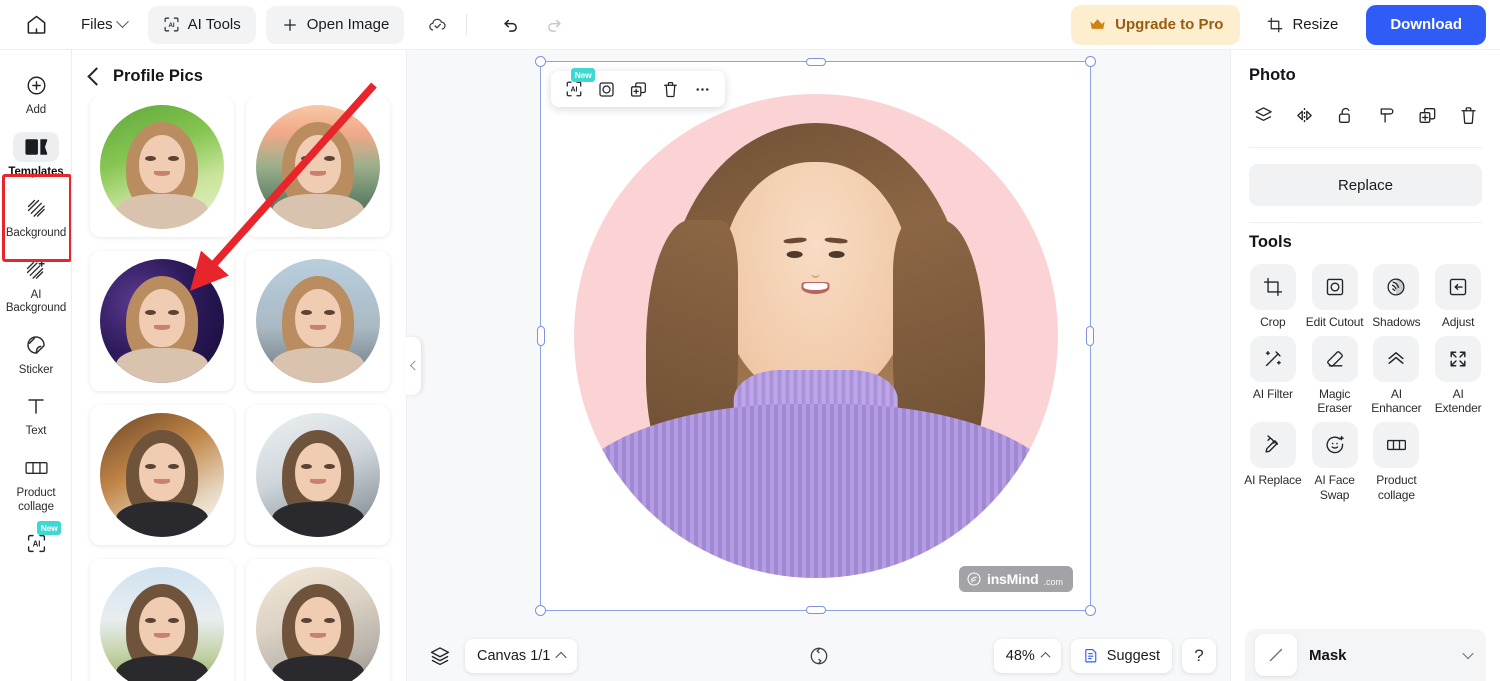 The image size is (1500, 681). Describe the element at coordinates (1458, 298) in the screenshot. I see `tool-adjust: Adjust` at that location.